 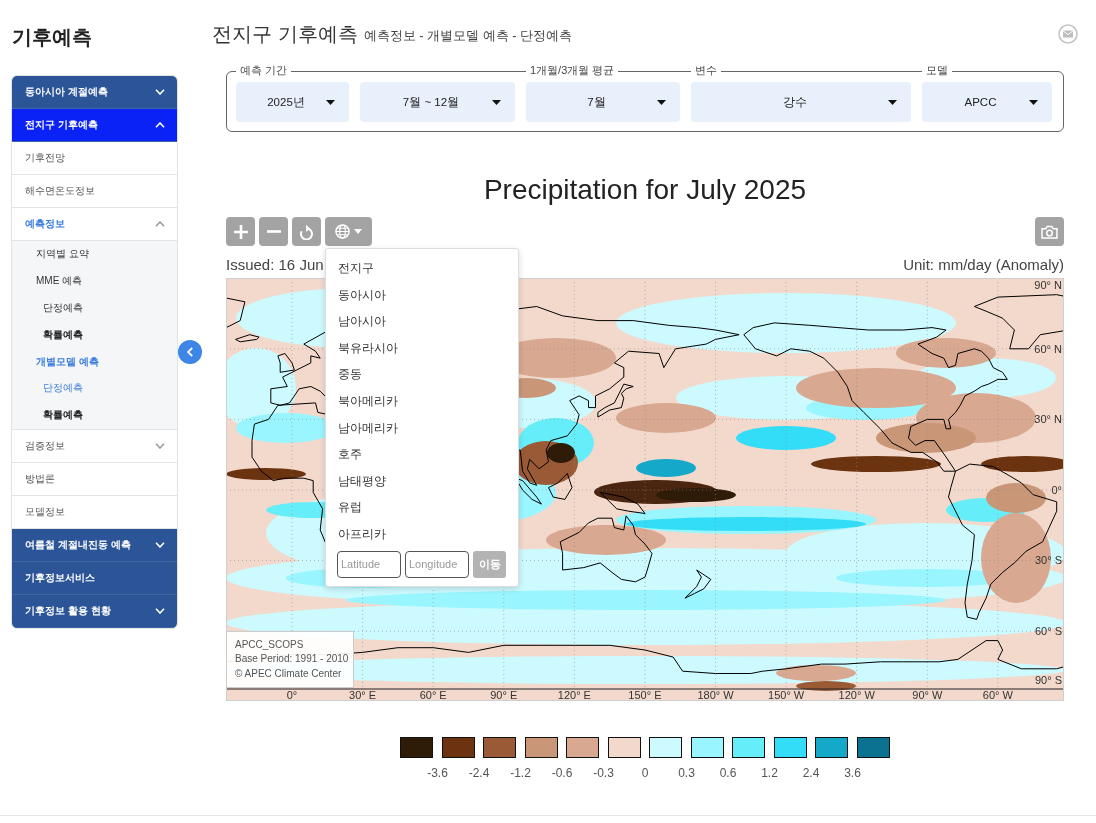 I want to click on select-dropdown: 2025년, so click(x=292, y=102).